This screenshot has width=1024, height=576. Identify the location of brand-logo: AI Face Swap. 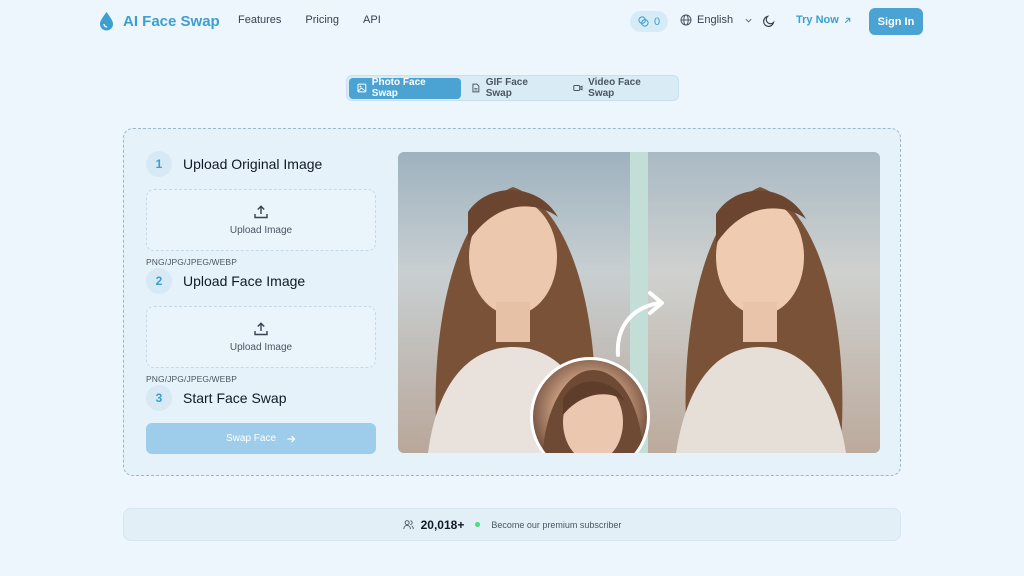
(159, 21).